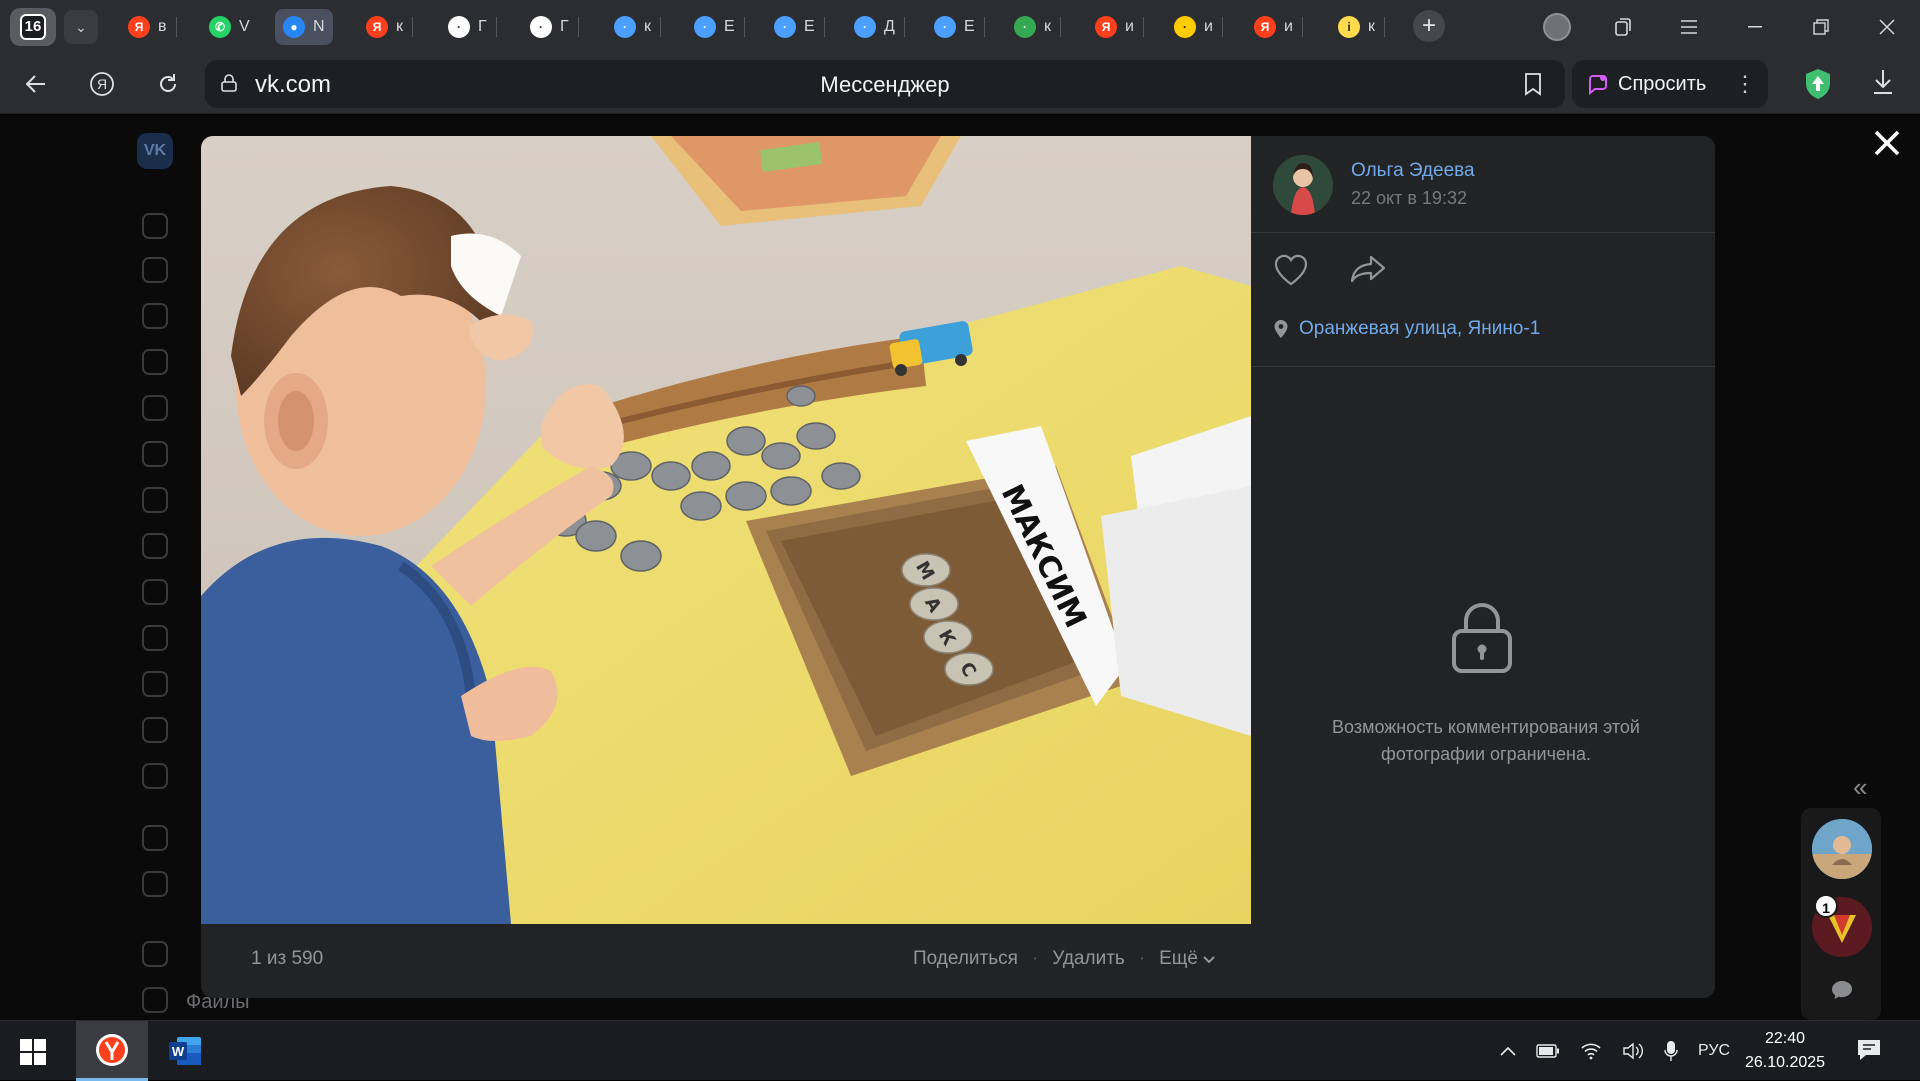 The width and height of the screenshot is (1920, 1081). What do you see at coordinates (1883, 82) in the screenshot?
I see `download-icon` at bounding box center [1883, 82].